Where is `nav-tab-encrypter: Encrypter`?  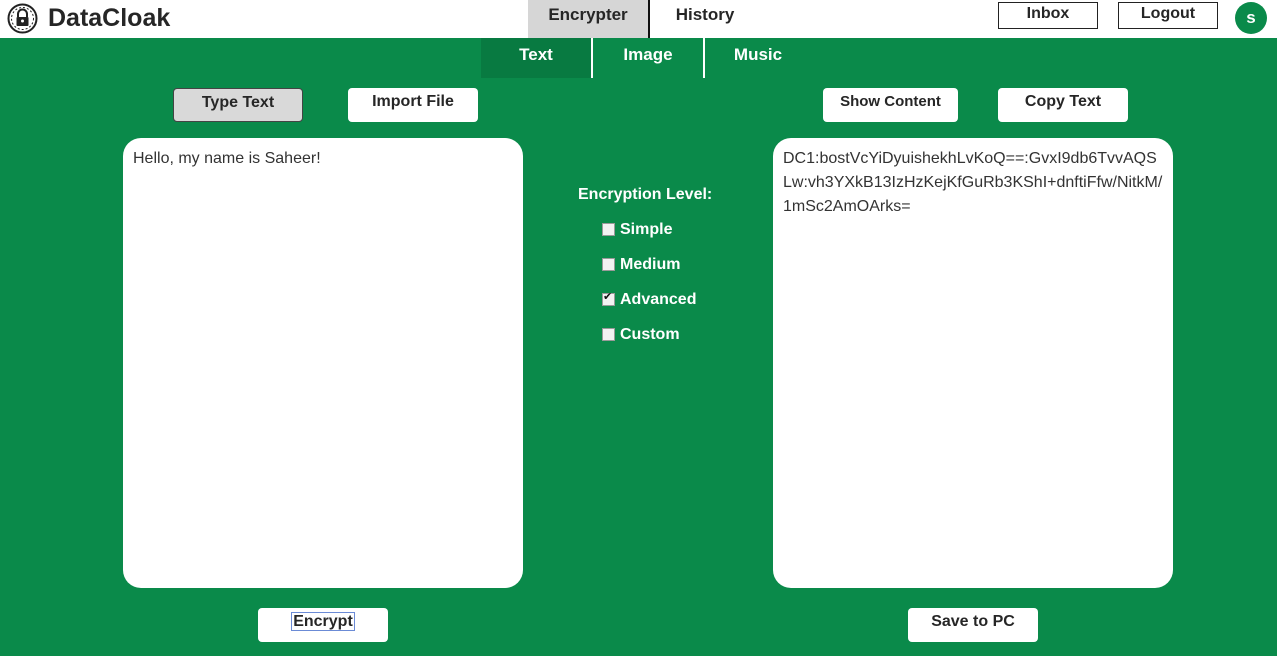 nav-tab-encrypter: Encrypter is located at coordinates (588, 19).